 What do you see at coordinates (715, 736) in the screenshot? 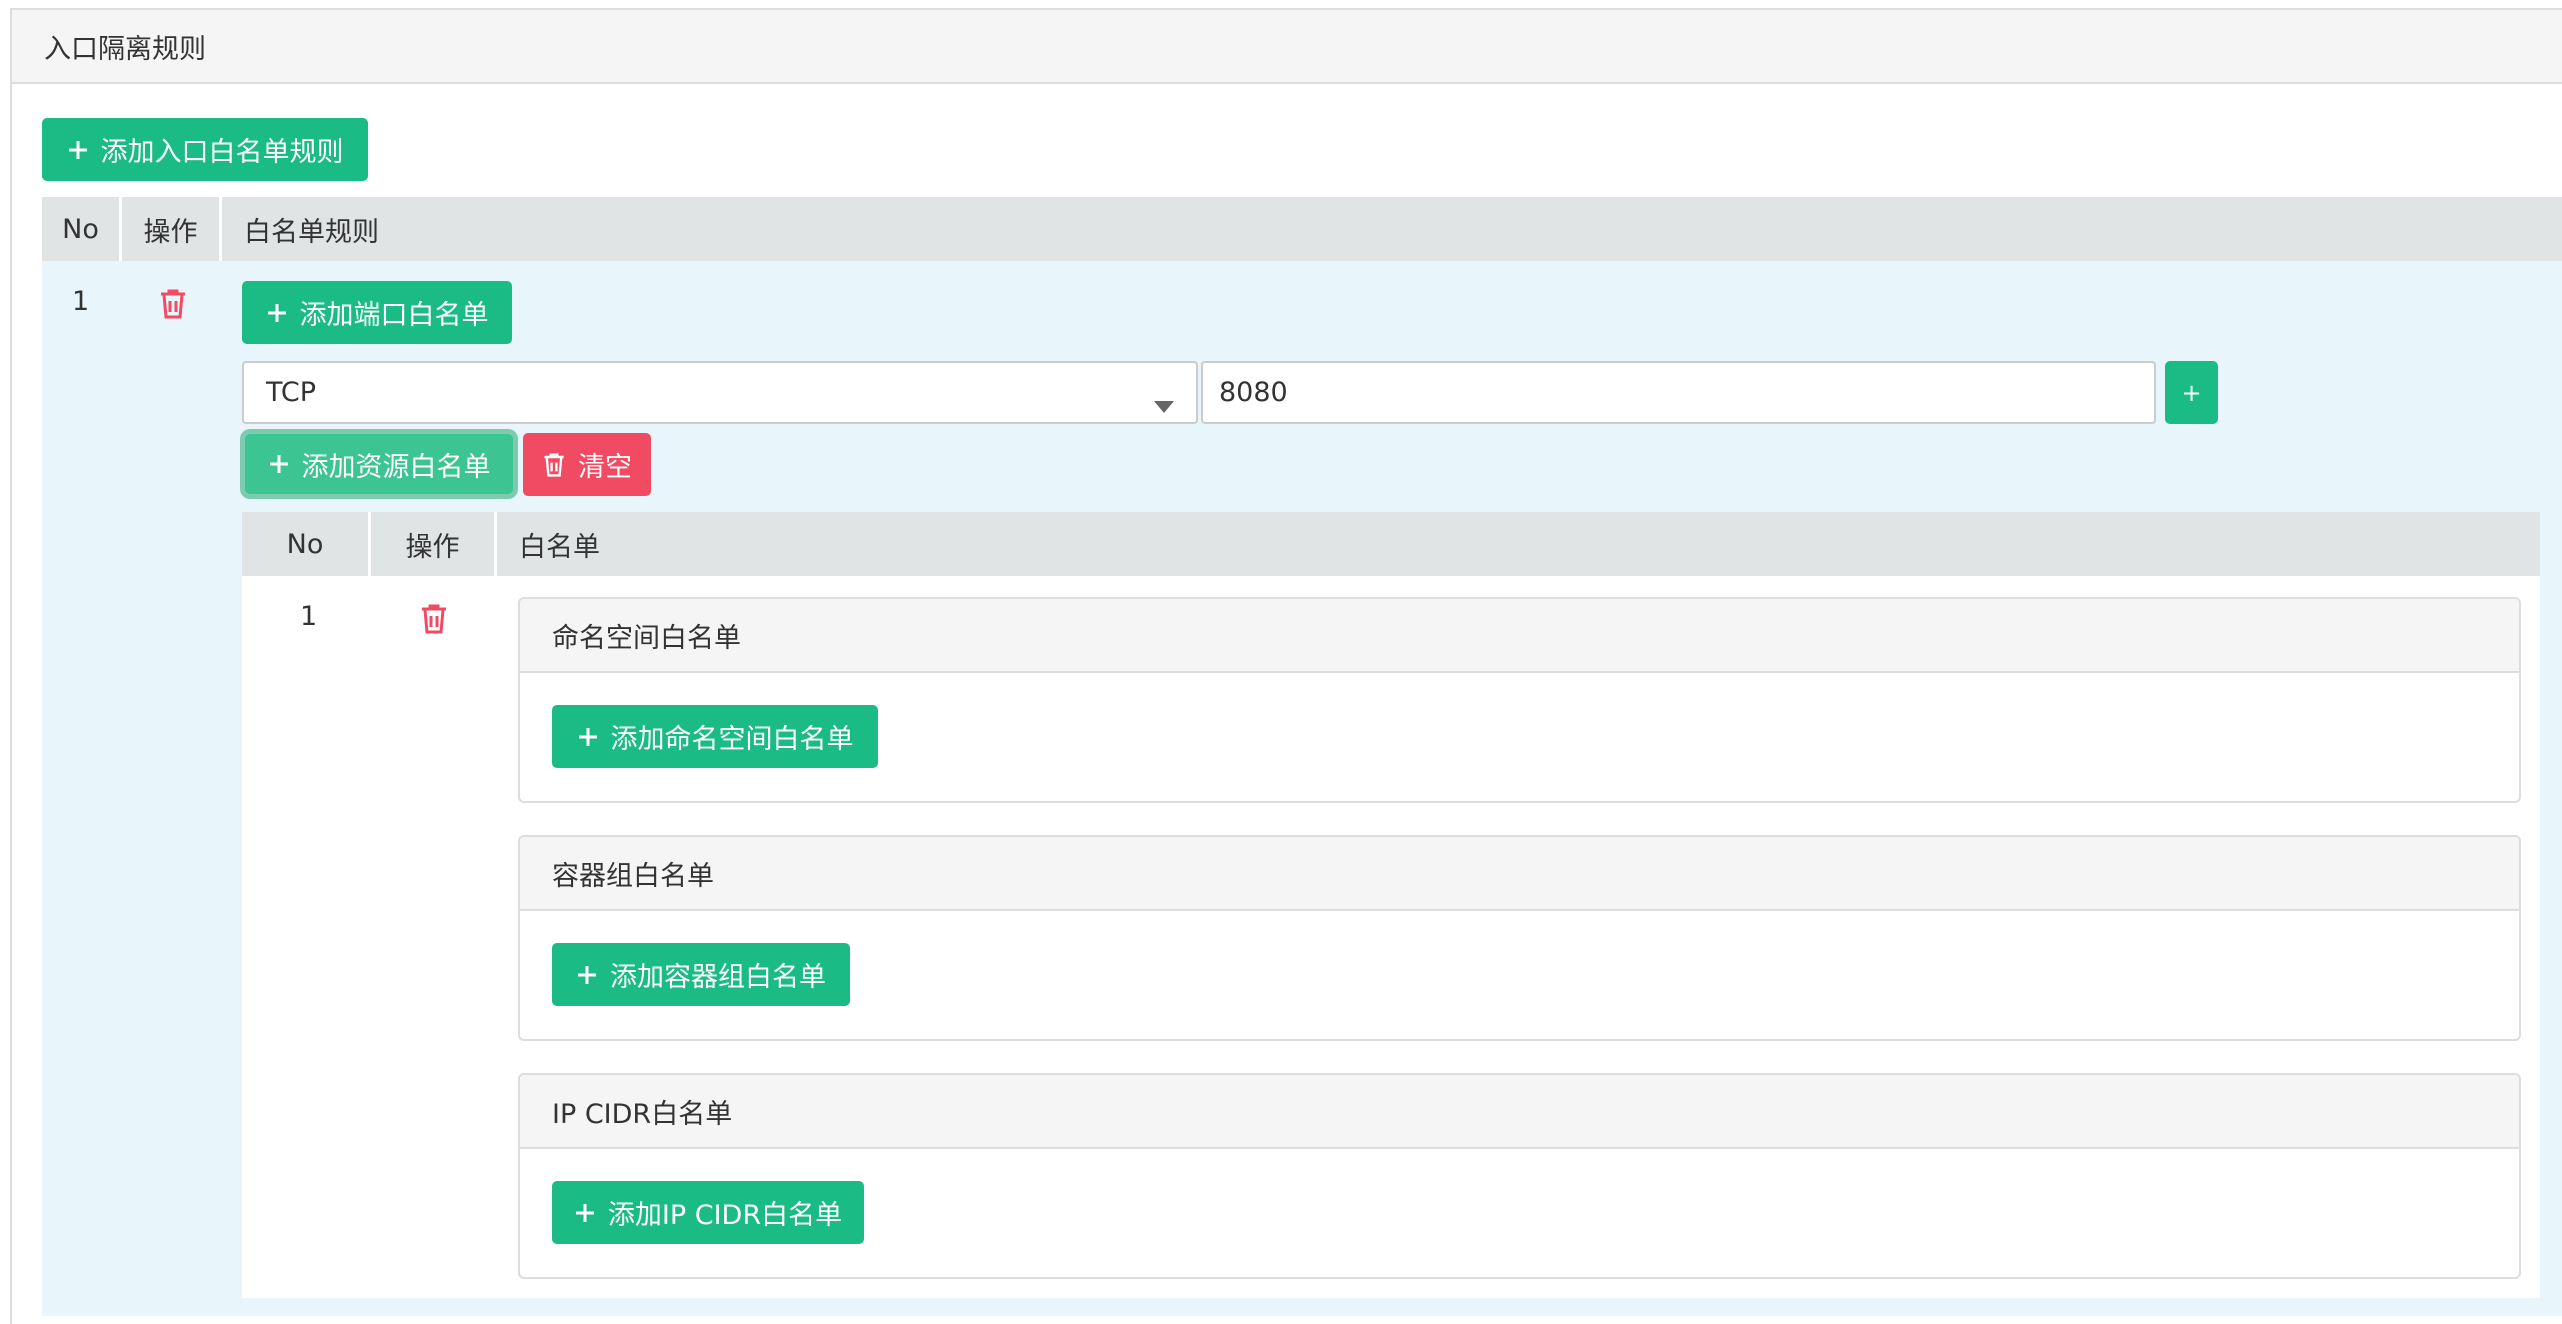
I see `add-namespace-whitelist-button: 添加命名空间白名单` at bounding box center [715, 736].